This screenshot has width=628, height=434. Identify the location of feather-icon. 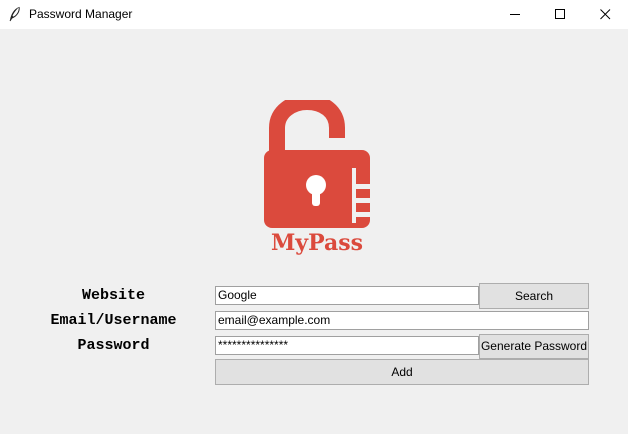
(15, 14).